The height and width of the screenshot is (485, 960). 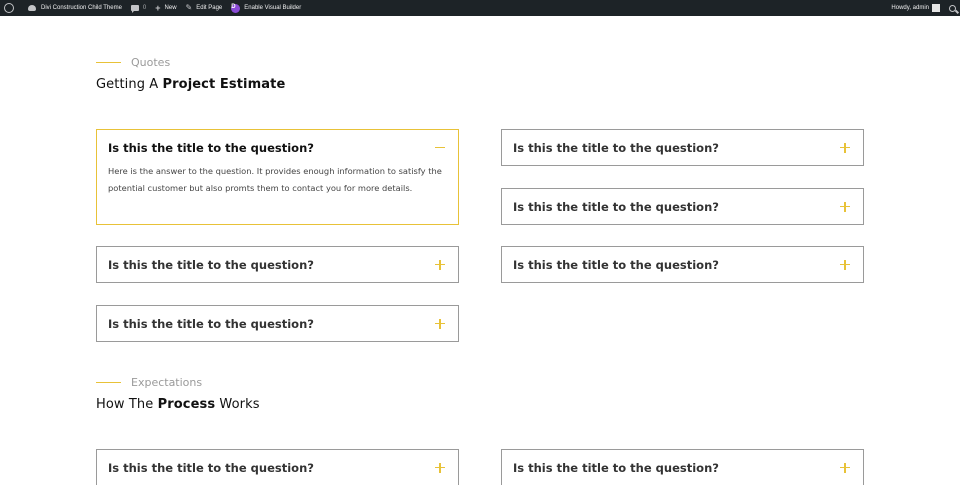 What do you see at coordinates (167, 382) in the screenshot?
I see `section-eyebrow: Expectations` at bounding box center [167, 382].